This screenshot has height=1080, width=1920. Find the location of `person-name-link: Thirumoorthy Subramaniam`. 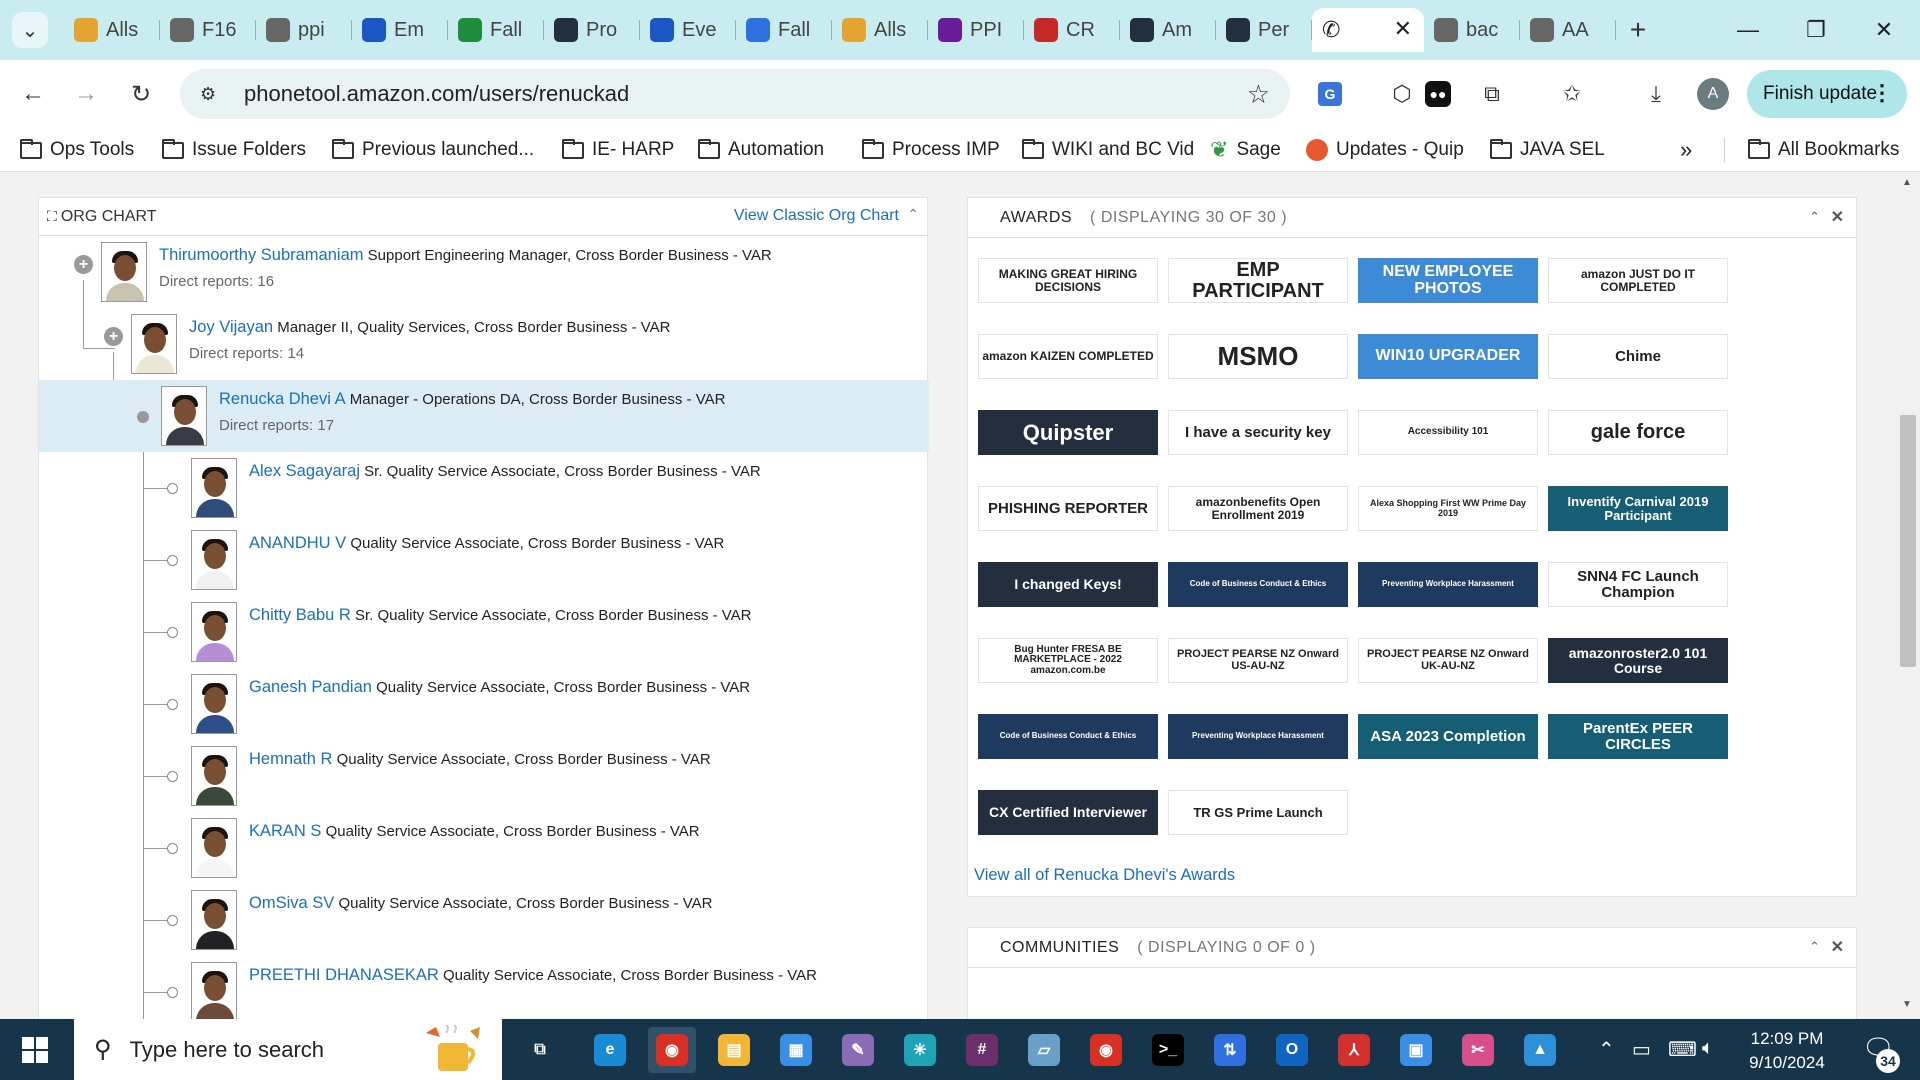

person-name-link: Thirumoorthy Subramaniam is located at coordinates (261, 255).